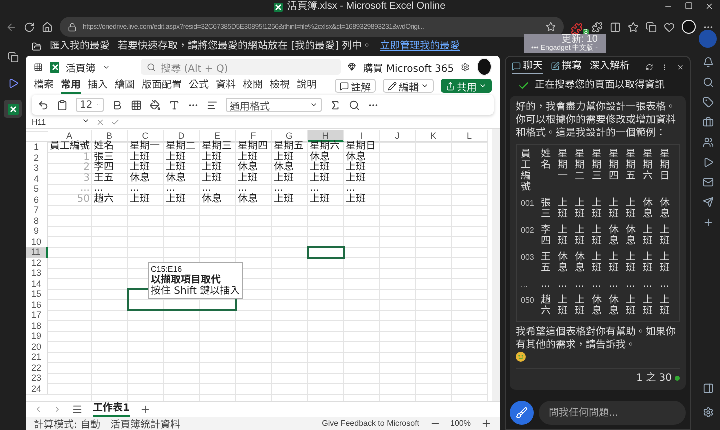 This screenshot has height=430, width=720. Describe the element at coordinates (708, 142) in the screenshot. I see `people-icon` at that location.